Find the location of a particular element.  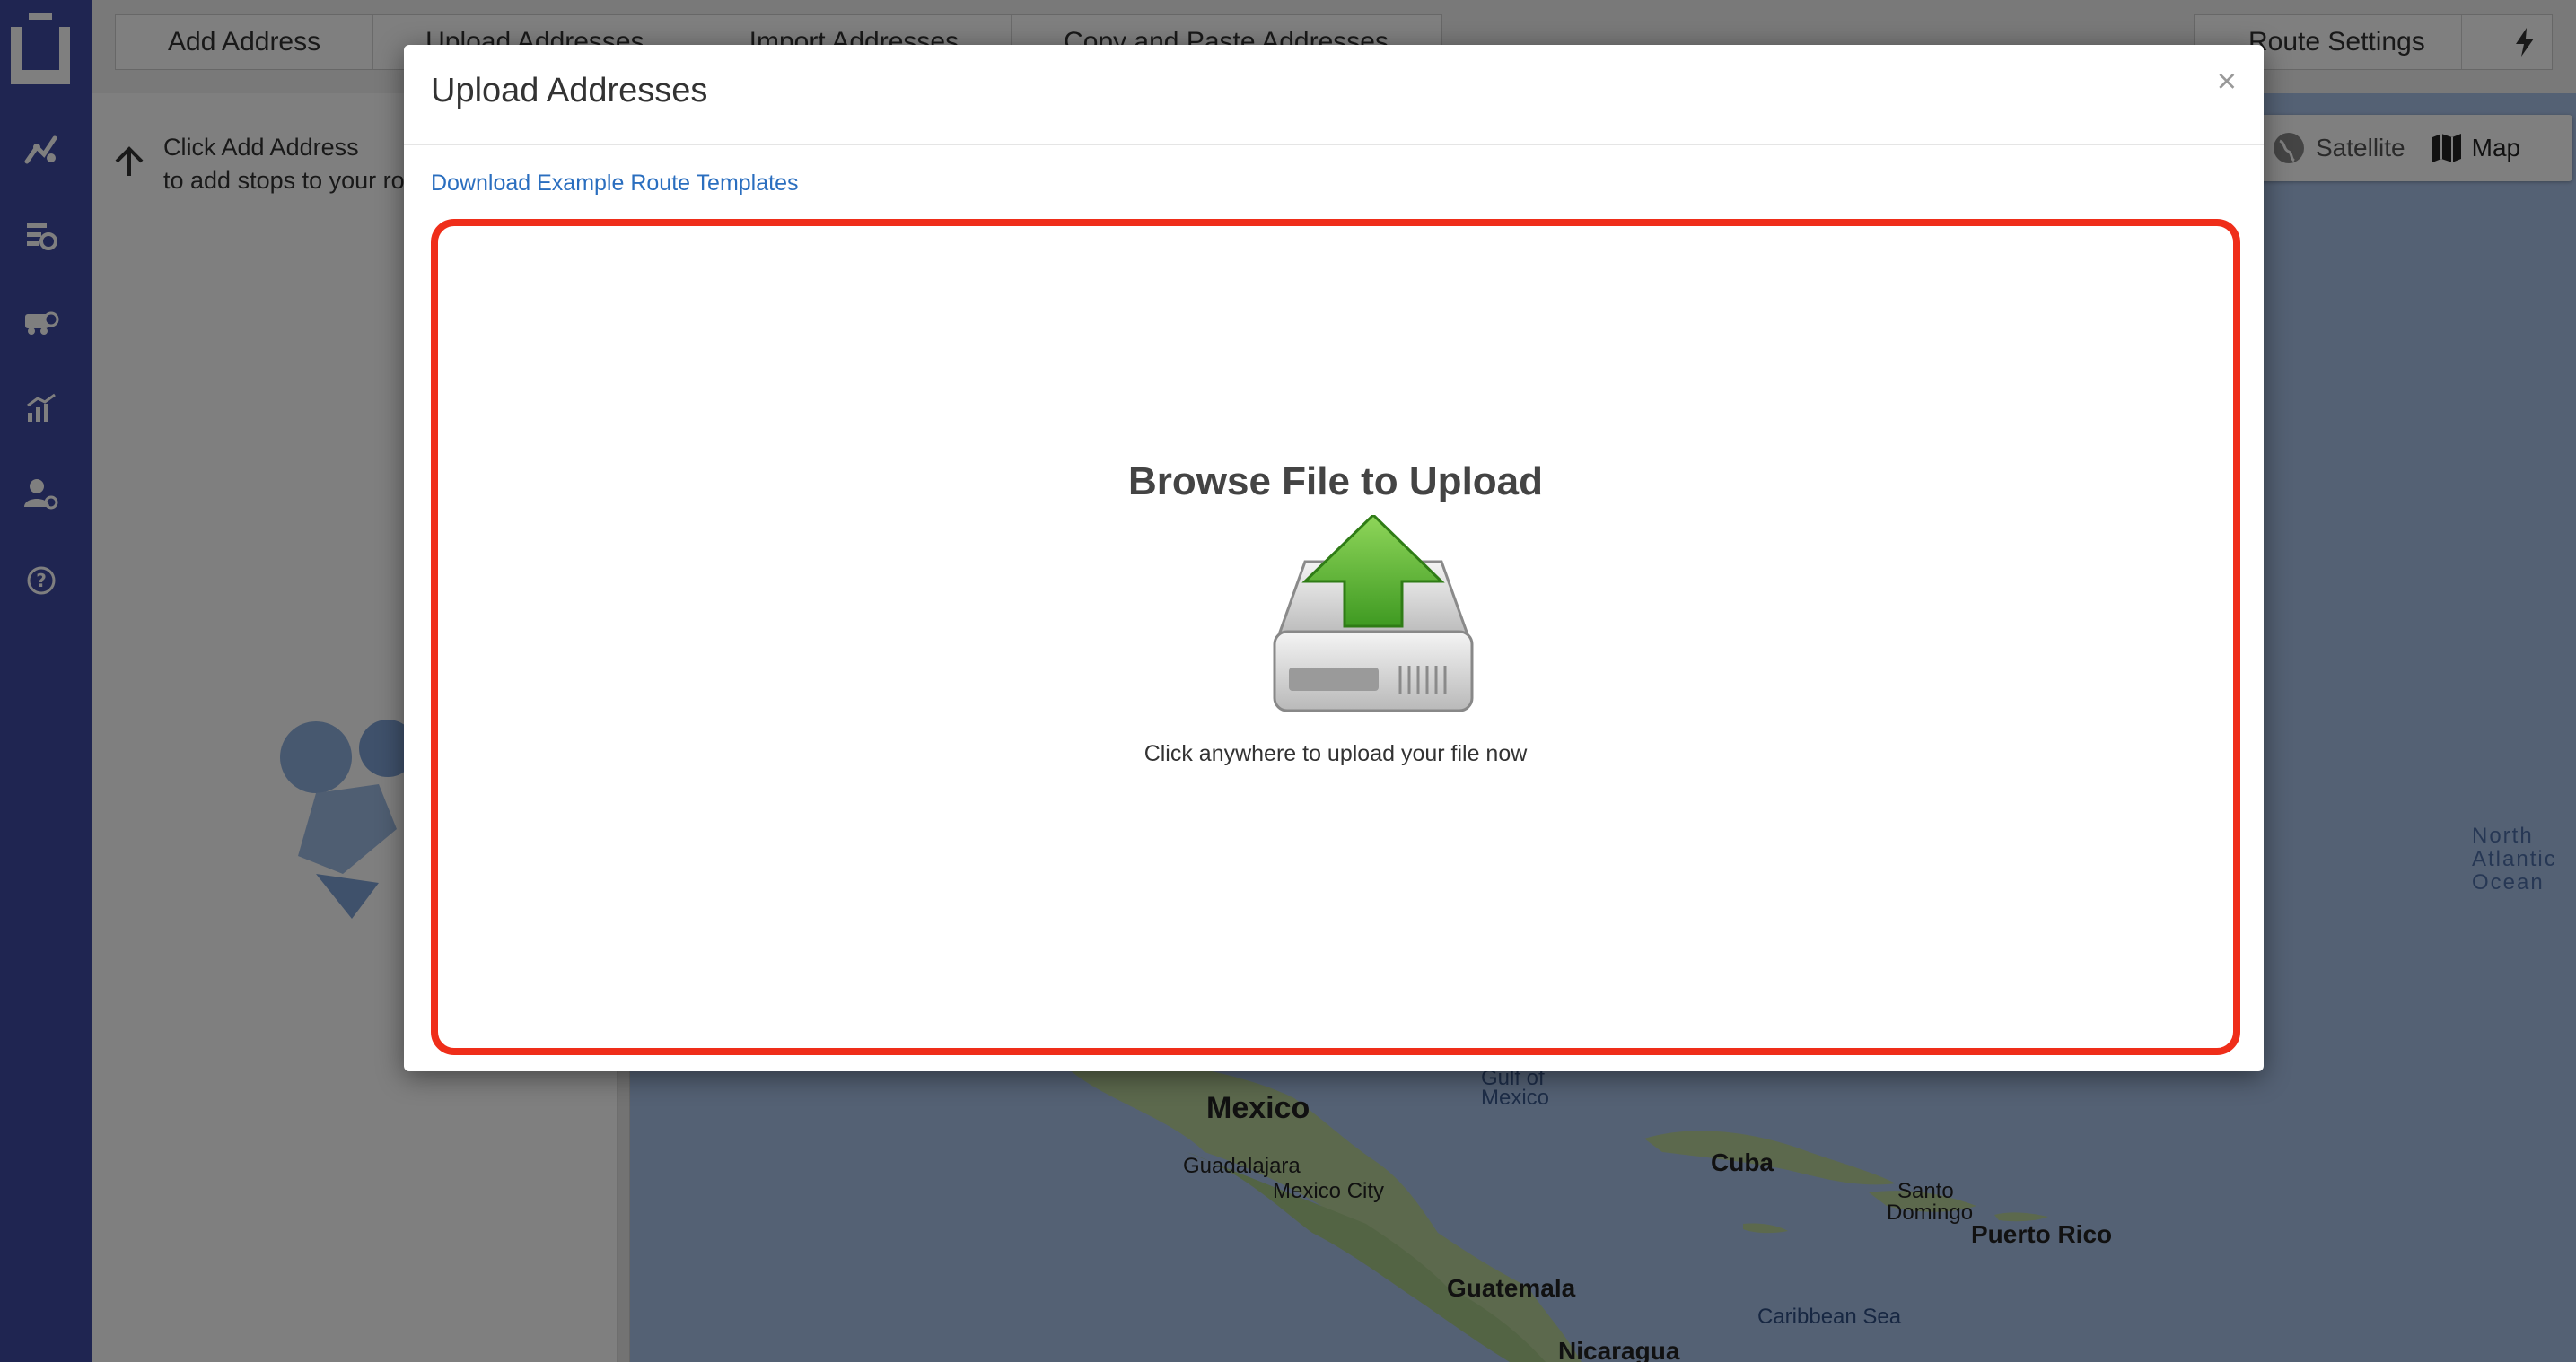

close-icon: × is located at coordinates (2227, 82).